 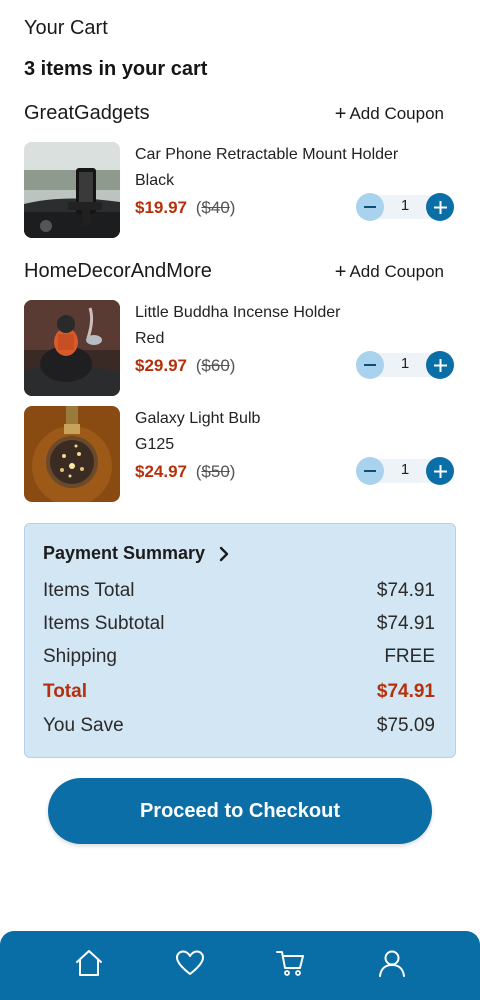 What do you see at coordinates (234, 113) in the screenshot?
I see `store-header: GreatGadgets + Add Coupon` at bounding box center [234, 113].